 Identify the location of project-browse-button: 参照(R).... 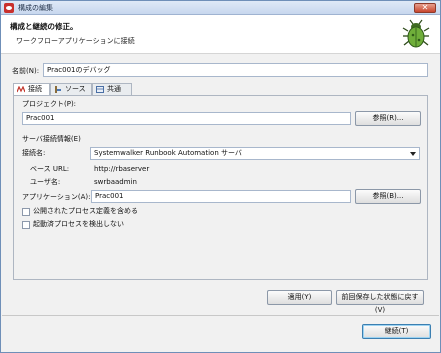
(388, 118).